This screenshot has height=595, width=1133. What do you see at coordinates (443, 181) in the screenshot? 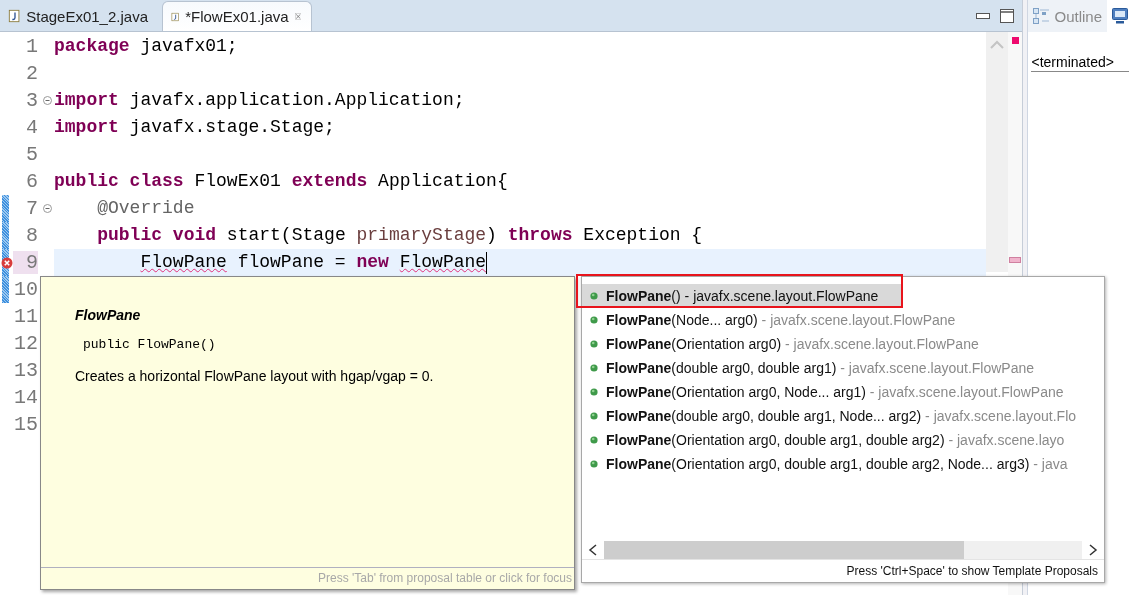
I see `code-text: Application{` at bounding box center [443, 181].